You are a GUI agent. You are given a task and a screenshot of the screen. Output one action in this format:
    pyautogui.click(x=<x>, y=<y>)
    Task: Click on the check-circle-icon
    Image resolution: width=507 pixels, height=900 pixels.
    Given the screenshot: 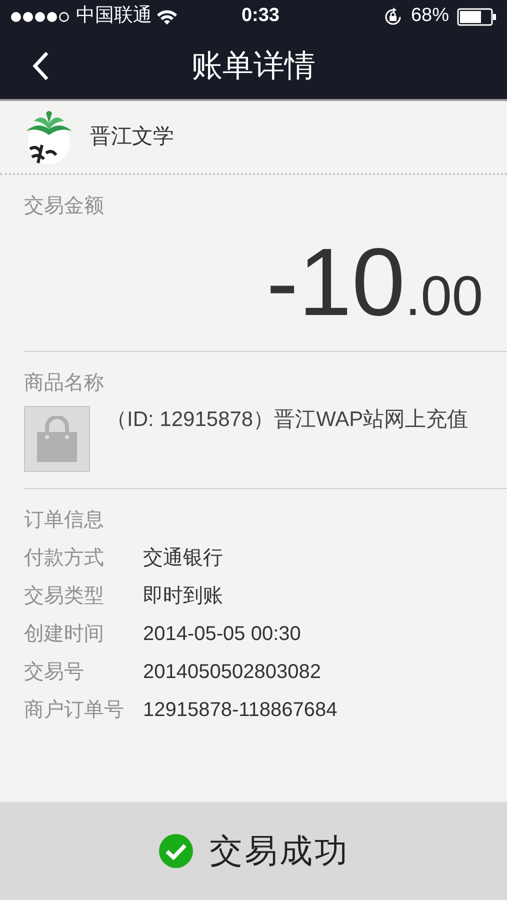 What is the action you would take?
    pyautogui.click(x=176, y=851)
    